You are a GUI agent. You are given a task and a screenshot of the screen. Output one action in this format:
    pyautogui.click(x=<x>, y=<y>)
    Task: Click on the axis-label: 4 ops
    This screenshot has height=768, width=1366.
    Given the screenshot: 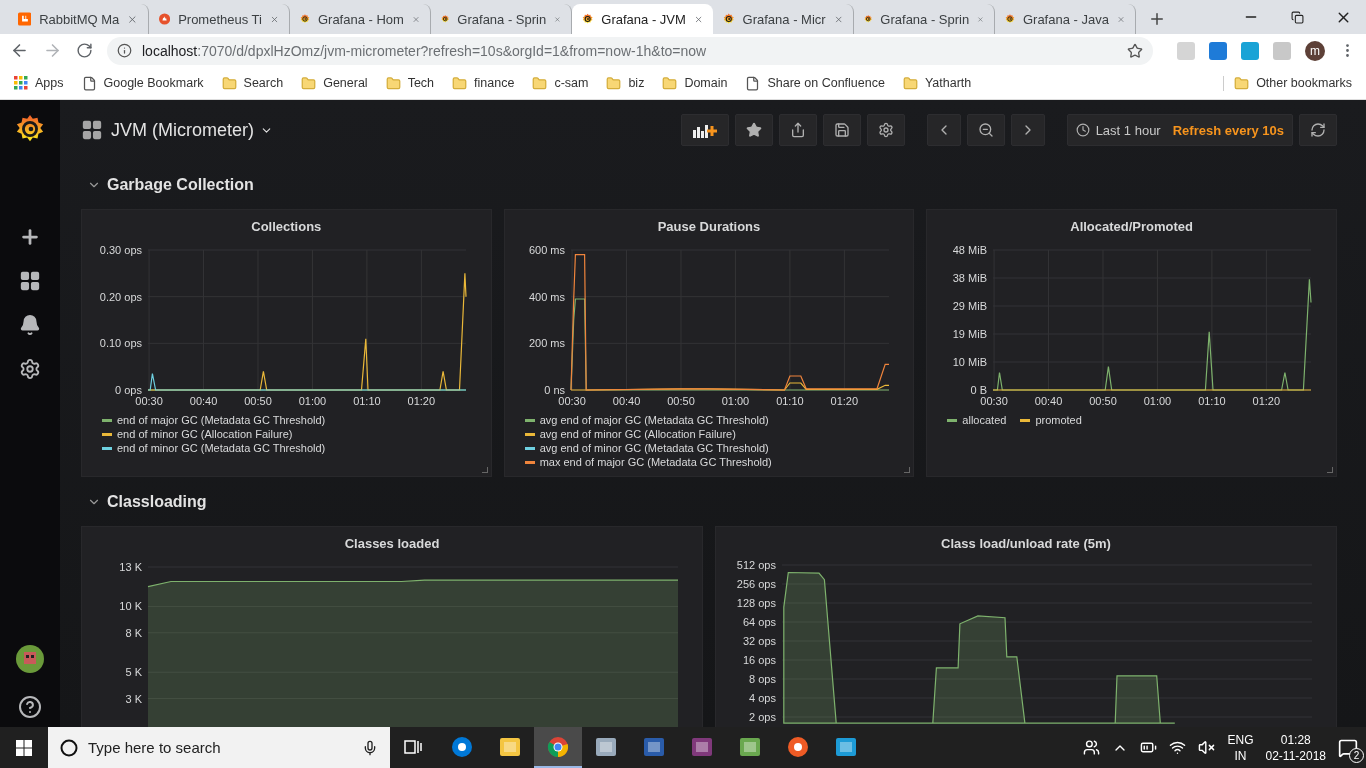 What is the action you would take?
    pyautogui.click(x=762, y=698)
    